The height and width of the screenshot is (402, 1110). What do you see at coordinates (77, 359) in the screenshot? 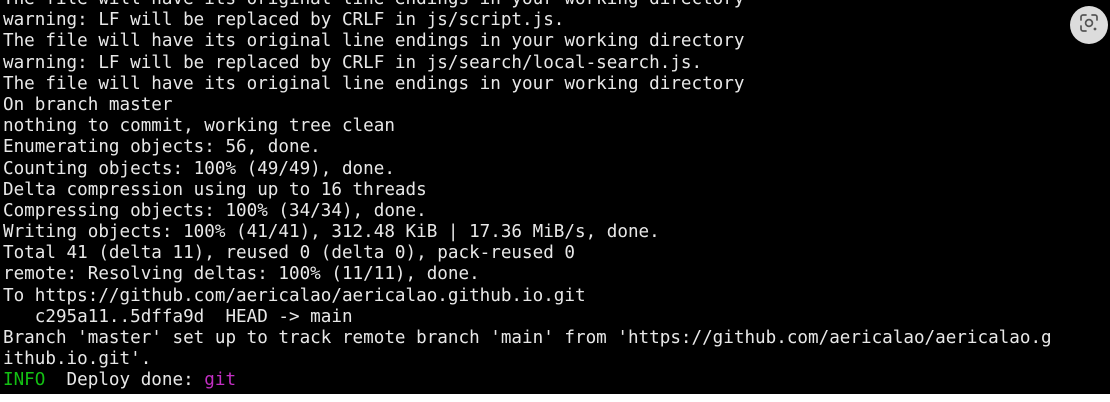
I see `terminal-line: ithub.io.git'.` at bounding box center [77, 359].